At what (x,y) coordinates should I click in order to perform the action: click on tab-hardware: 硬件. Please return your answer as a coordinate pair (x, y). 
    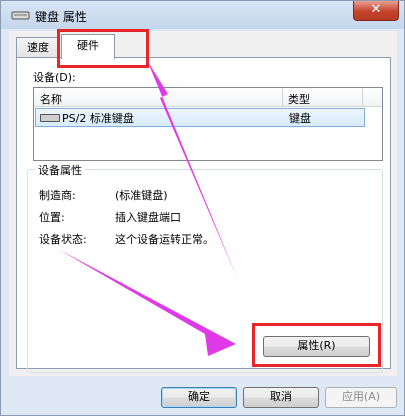
    Looking at the image, I should click on (88, 46).